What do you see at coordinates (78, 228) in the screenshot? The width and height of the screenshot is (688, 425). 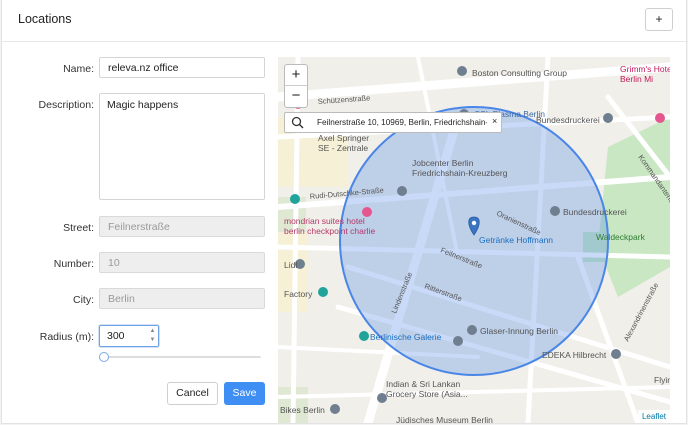 I see `street-label: Street:` at bounding box center [78, 228].